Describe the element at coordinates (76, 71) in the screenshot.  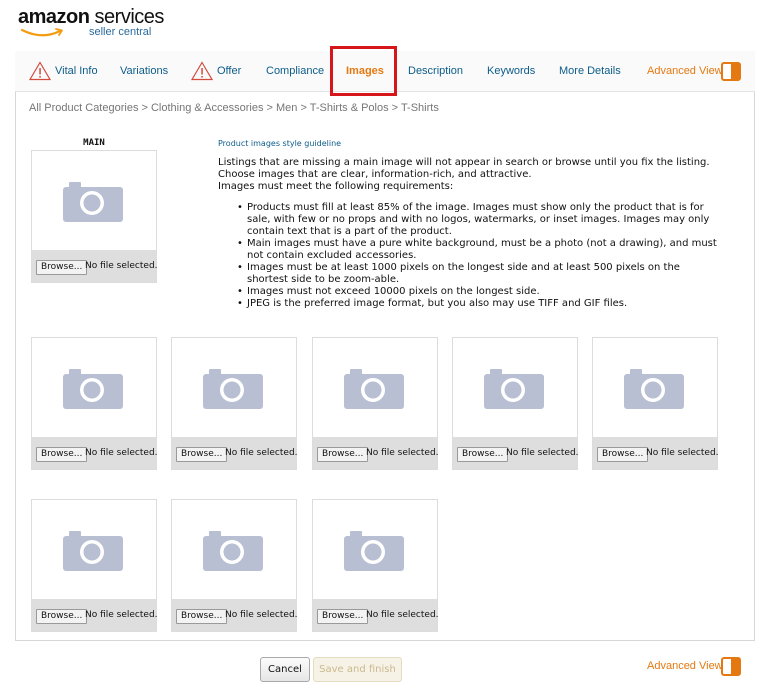
I see `tab-label: Vital Info` at that location.